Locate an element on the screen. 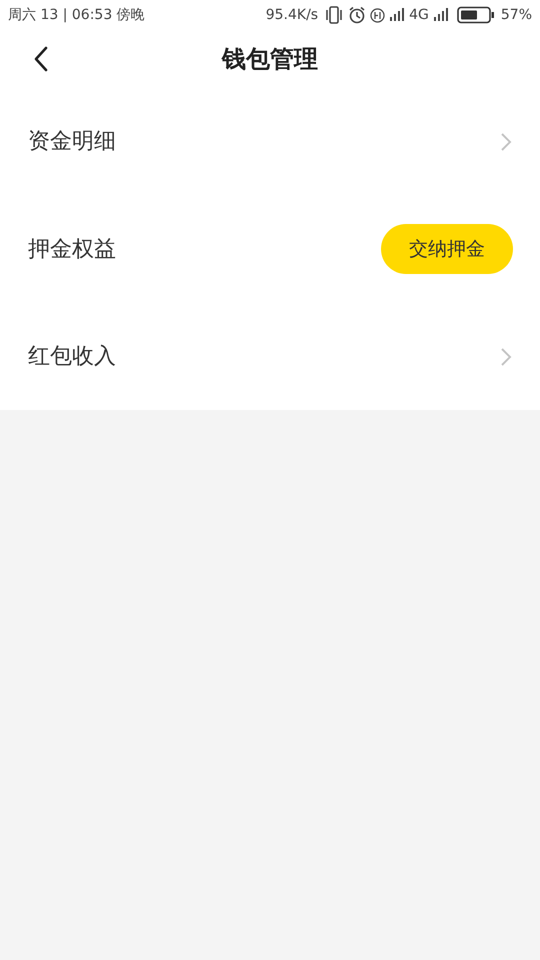 The width and height of the screenshot is (540, 960). menu-row: 资金明细 is located at coordinates (270, 141).